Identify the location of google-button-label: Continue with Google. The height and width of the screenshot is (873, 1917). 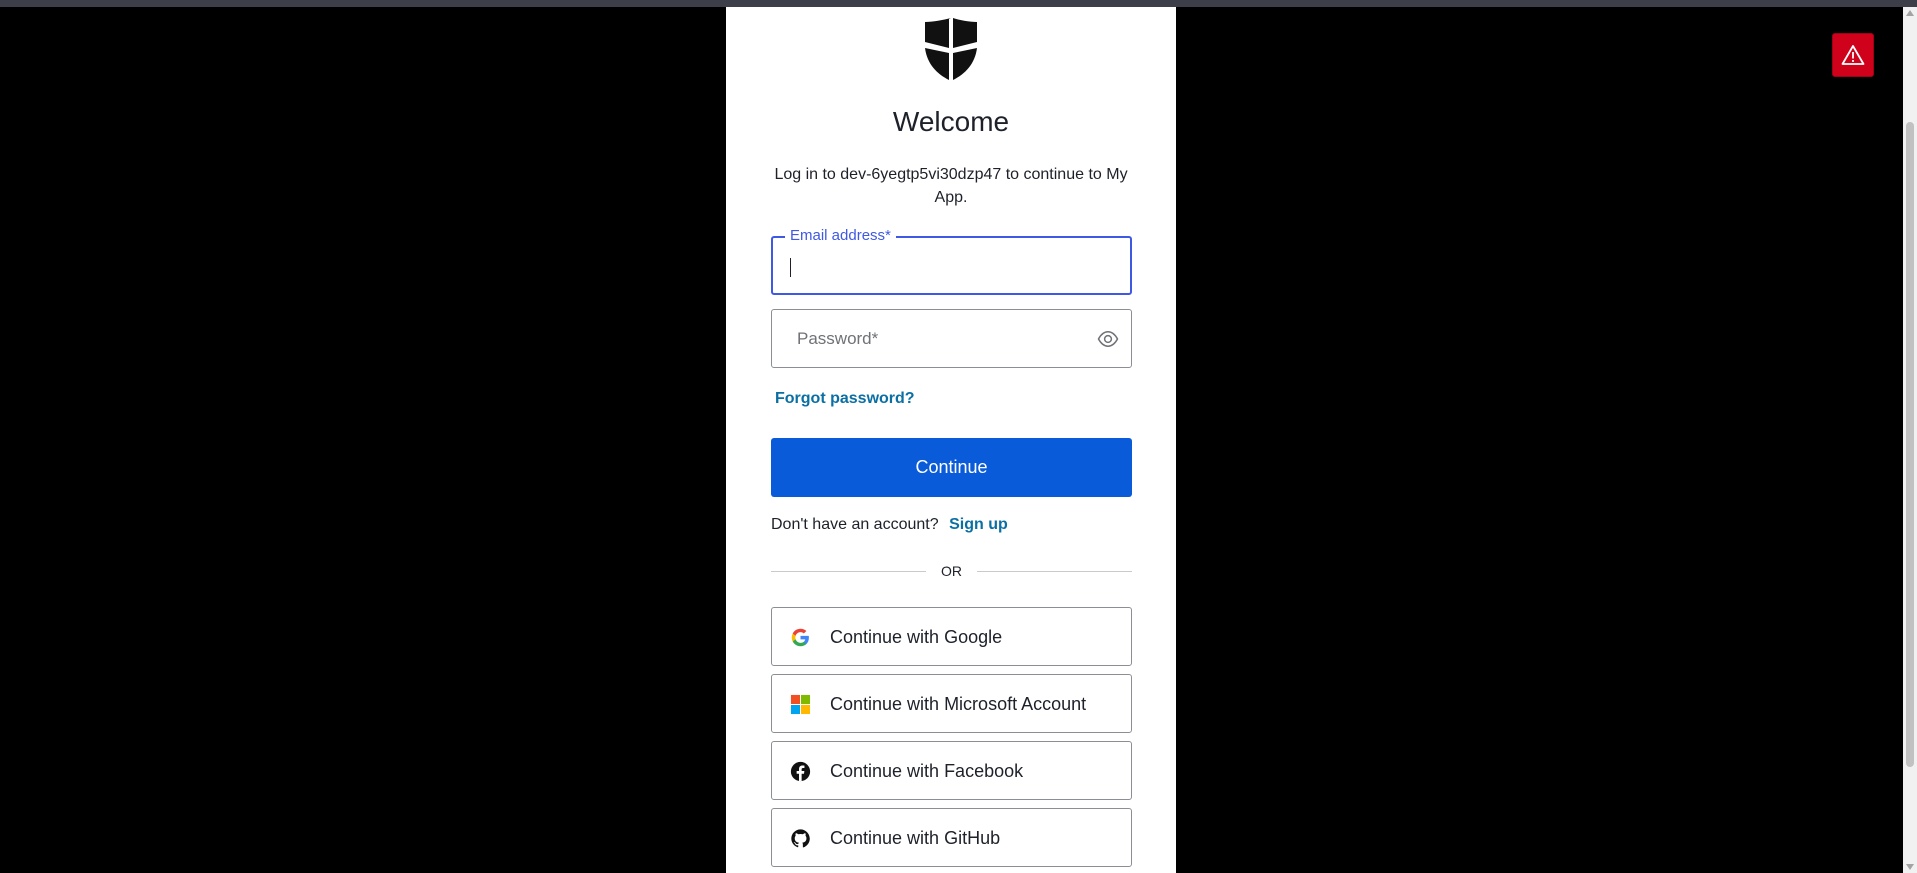
(916, 637).